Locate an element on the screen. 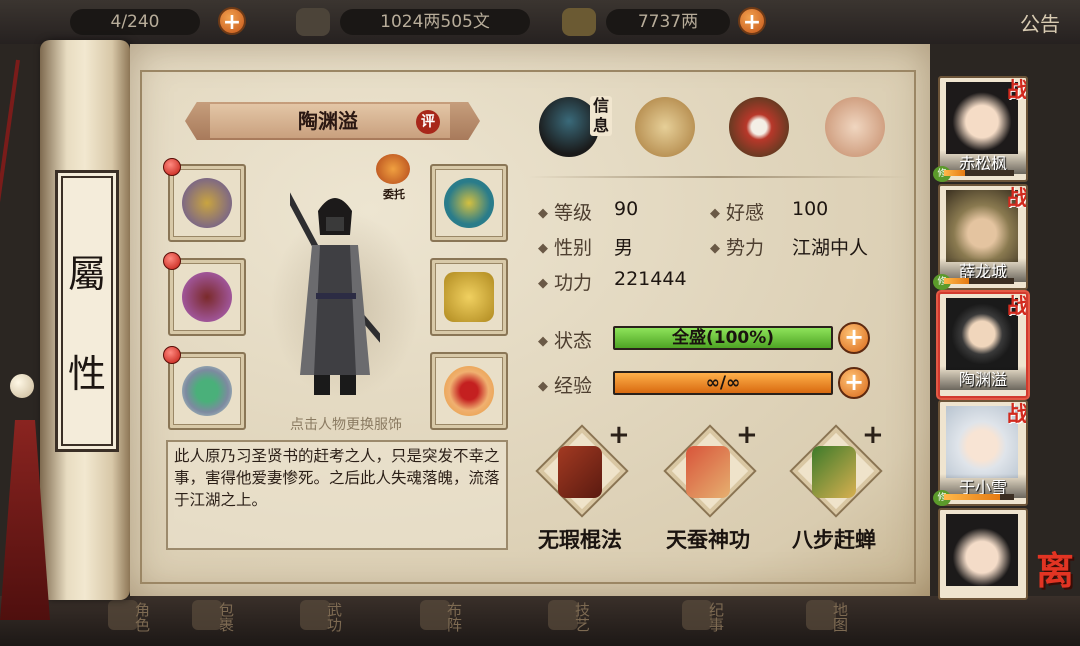 This screenshot has width=1080, height=646. skill-name-2: 天蚕神功 is located at coordinates (708, 540).